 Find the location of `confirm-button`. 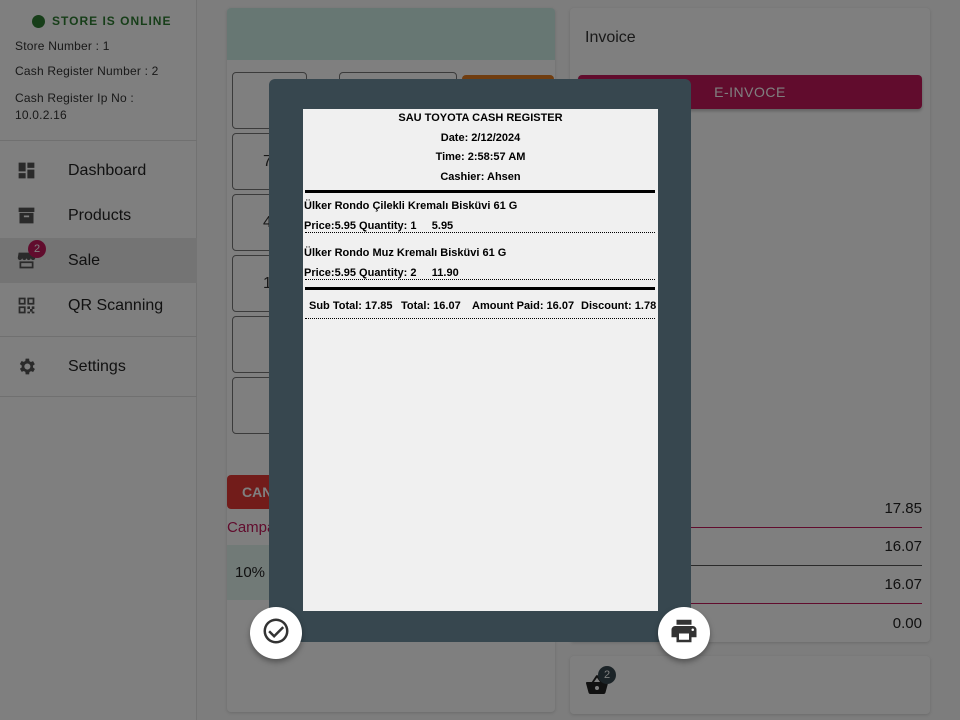

confirm-button is located at coordinates (276, 633).